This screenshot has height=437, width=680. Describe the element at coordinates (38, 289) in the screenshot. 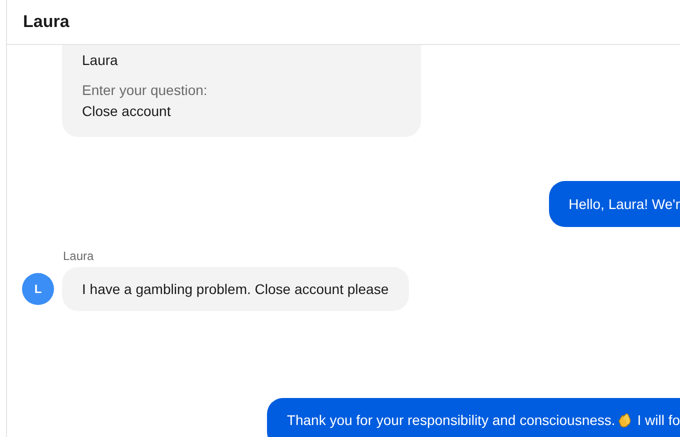

I see `avatar: L` at that location.